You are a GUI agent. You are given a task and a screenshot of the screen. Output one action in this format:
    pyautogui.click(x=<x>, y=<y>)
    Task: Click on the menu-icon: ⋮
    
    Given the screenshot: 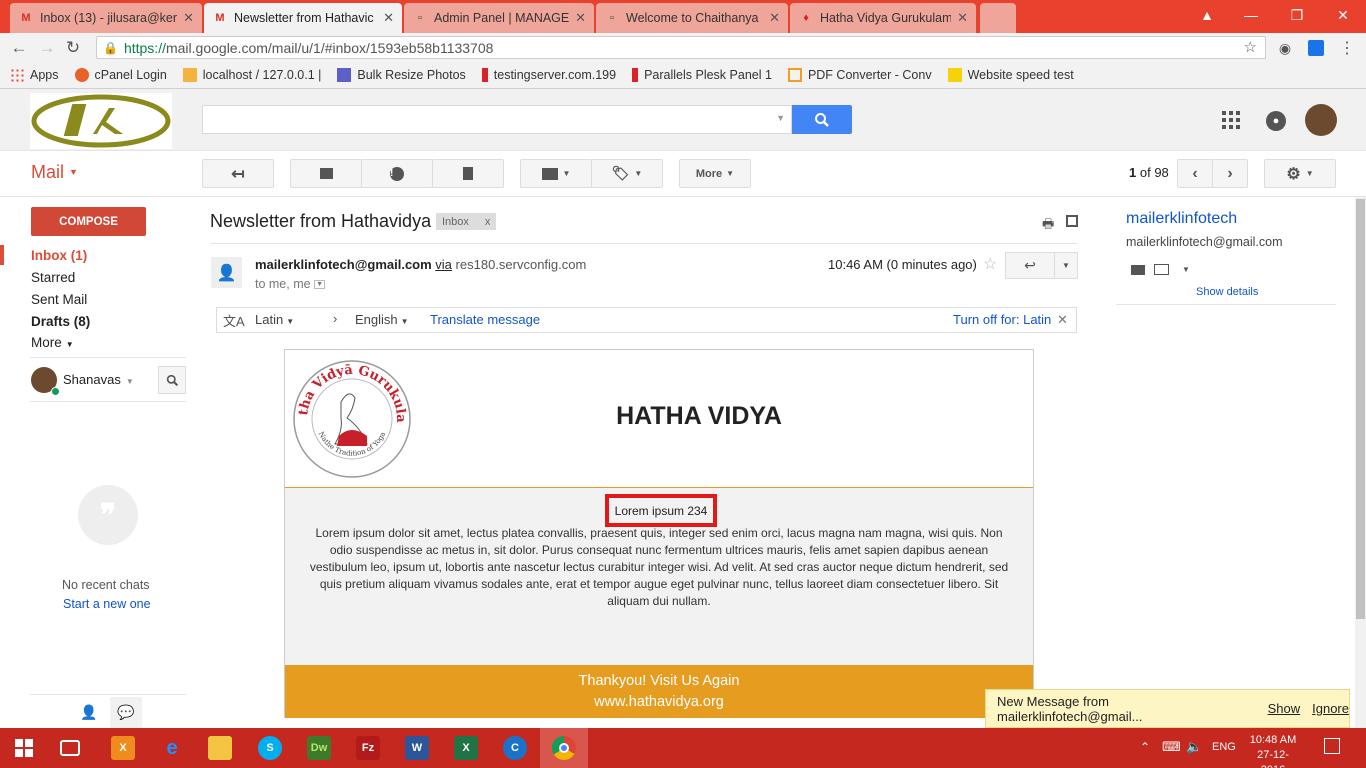 What is the action you would take?
    pyautogui.click(x=1347, y=48)
    